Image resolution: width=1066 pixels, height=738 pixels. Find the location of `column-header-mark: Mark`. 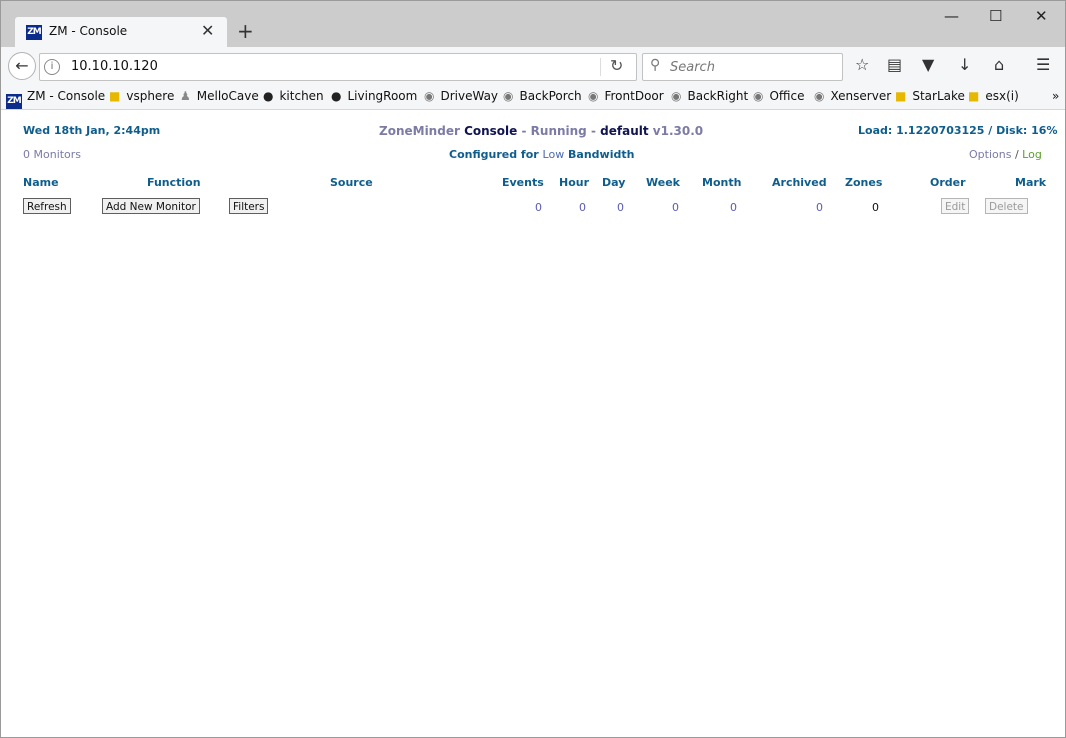

column-header-mark: Mark is located at coordinates (1030, 182).